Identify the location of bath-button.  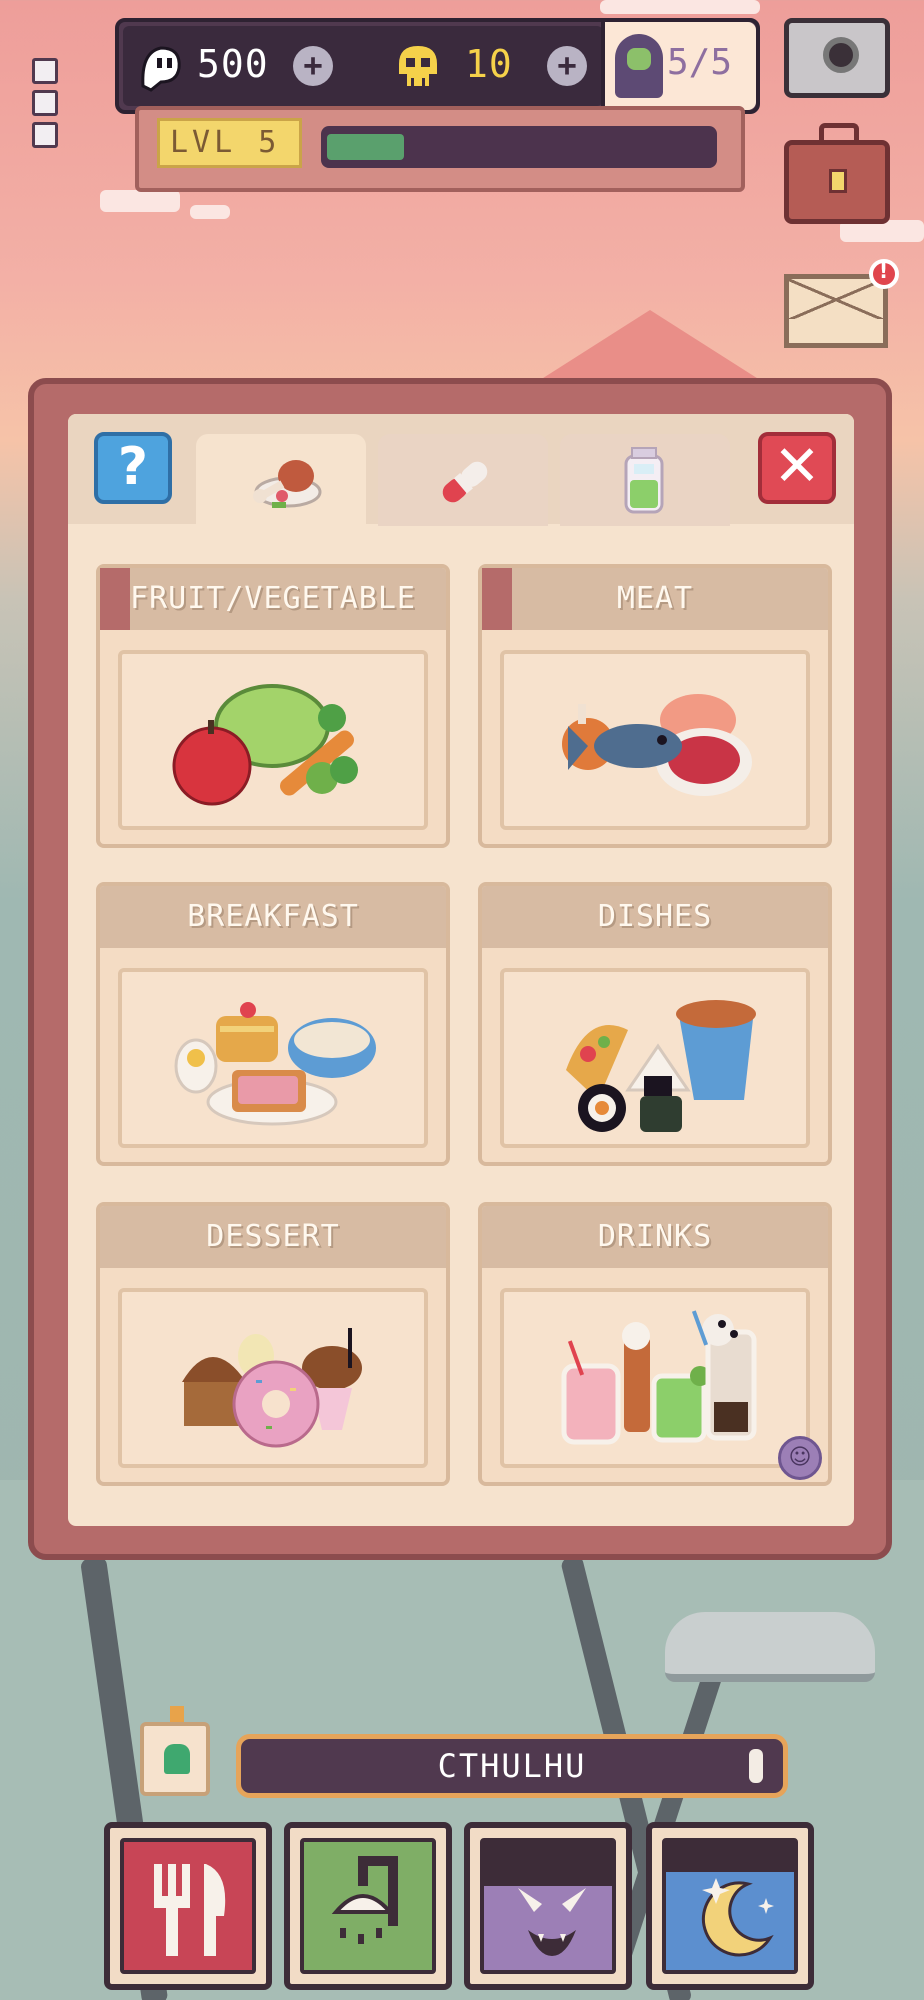
(368, 1906).